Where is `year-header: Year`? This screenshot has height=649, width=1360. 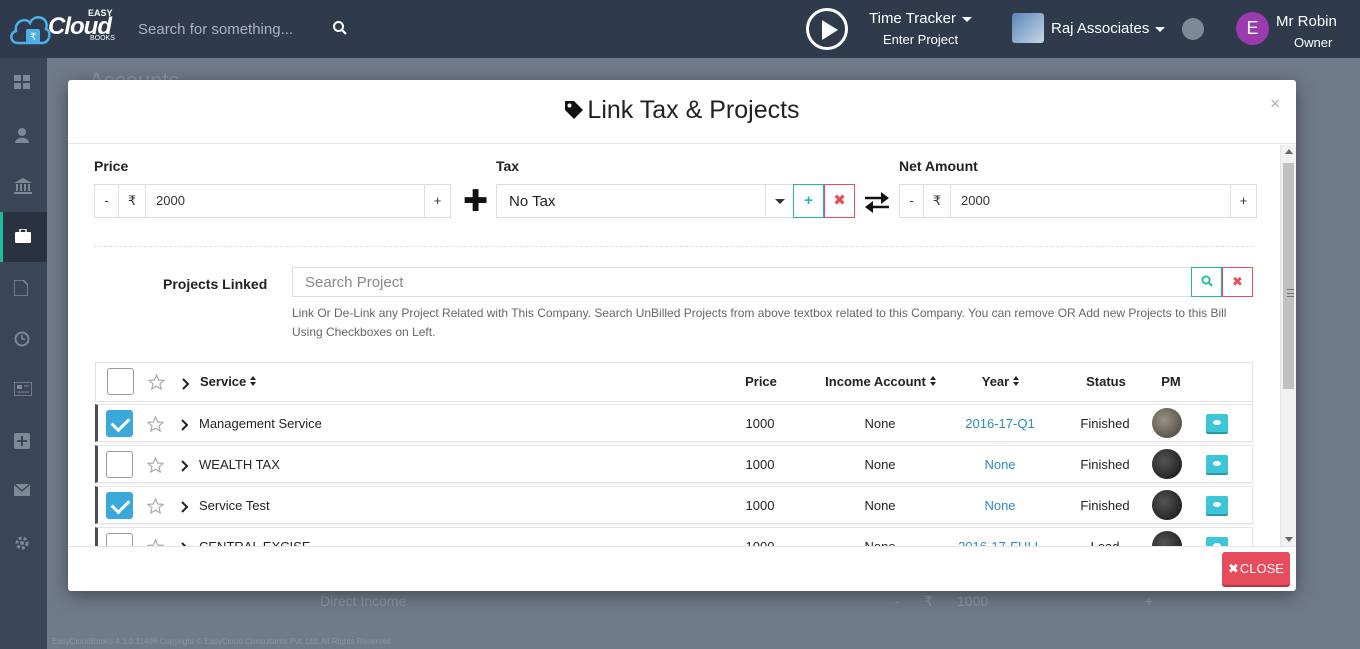 year-header: Year is located at coordinates (1001, 382).